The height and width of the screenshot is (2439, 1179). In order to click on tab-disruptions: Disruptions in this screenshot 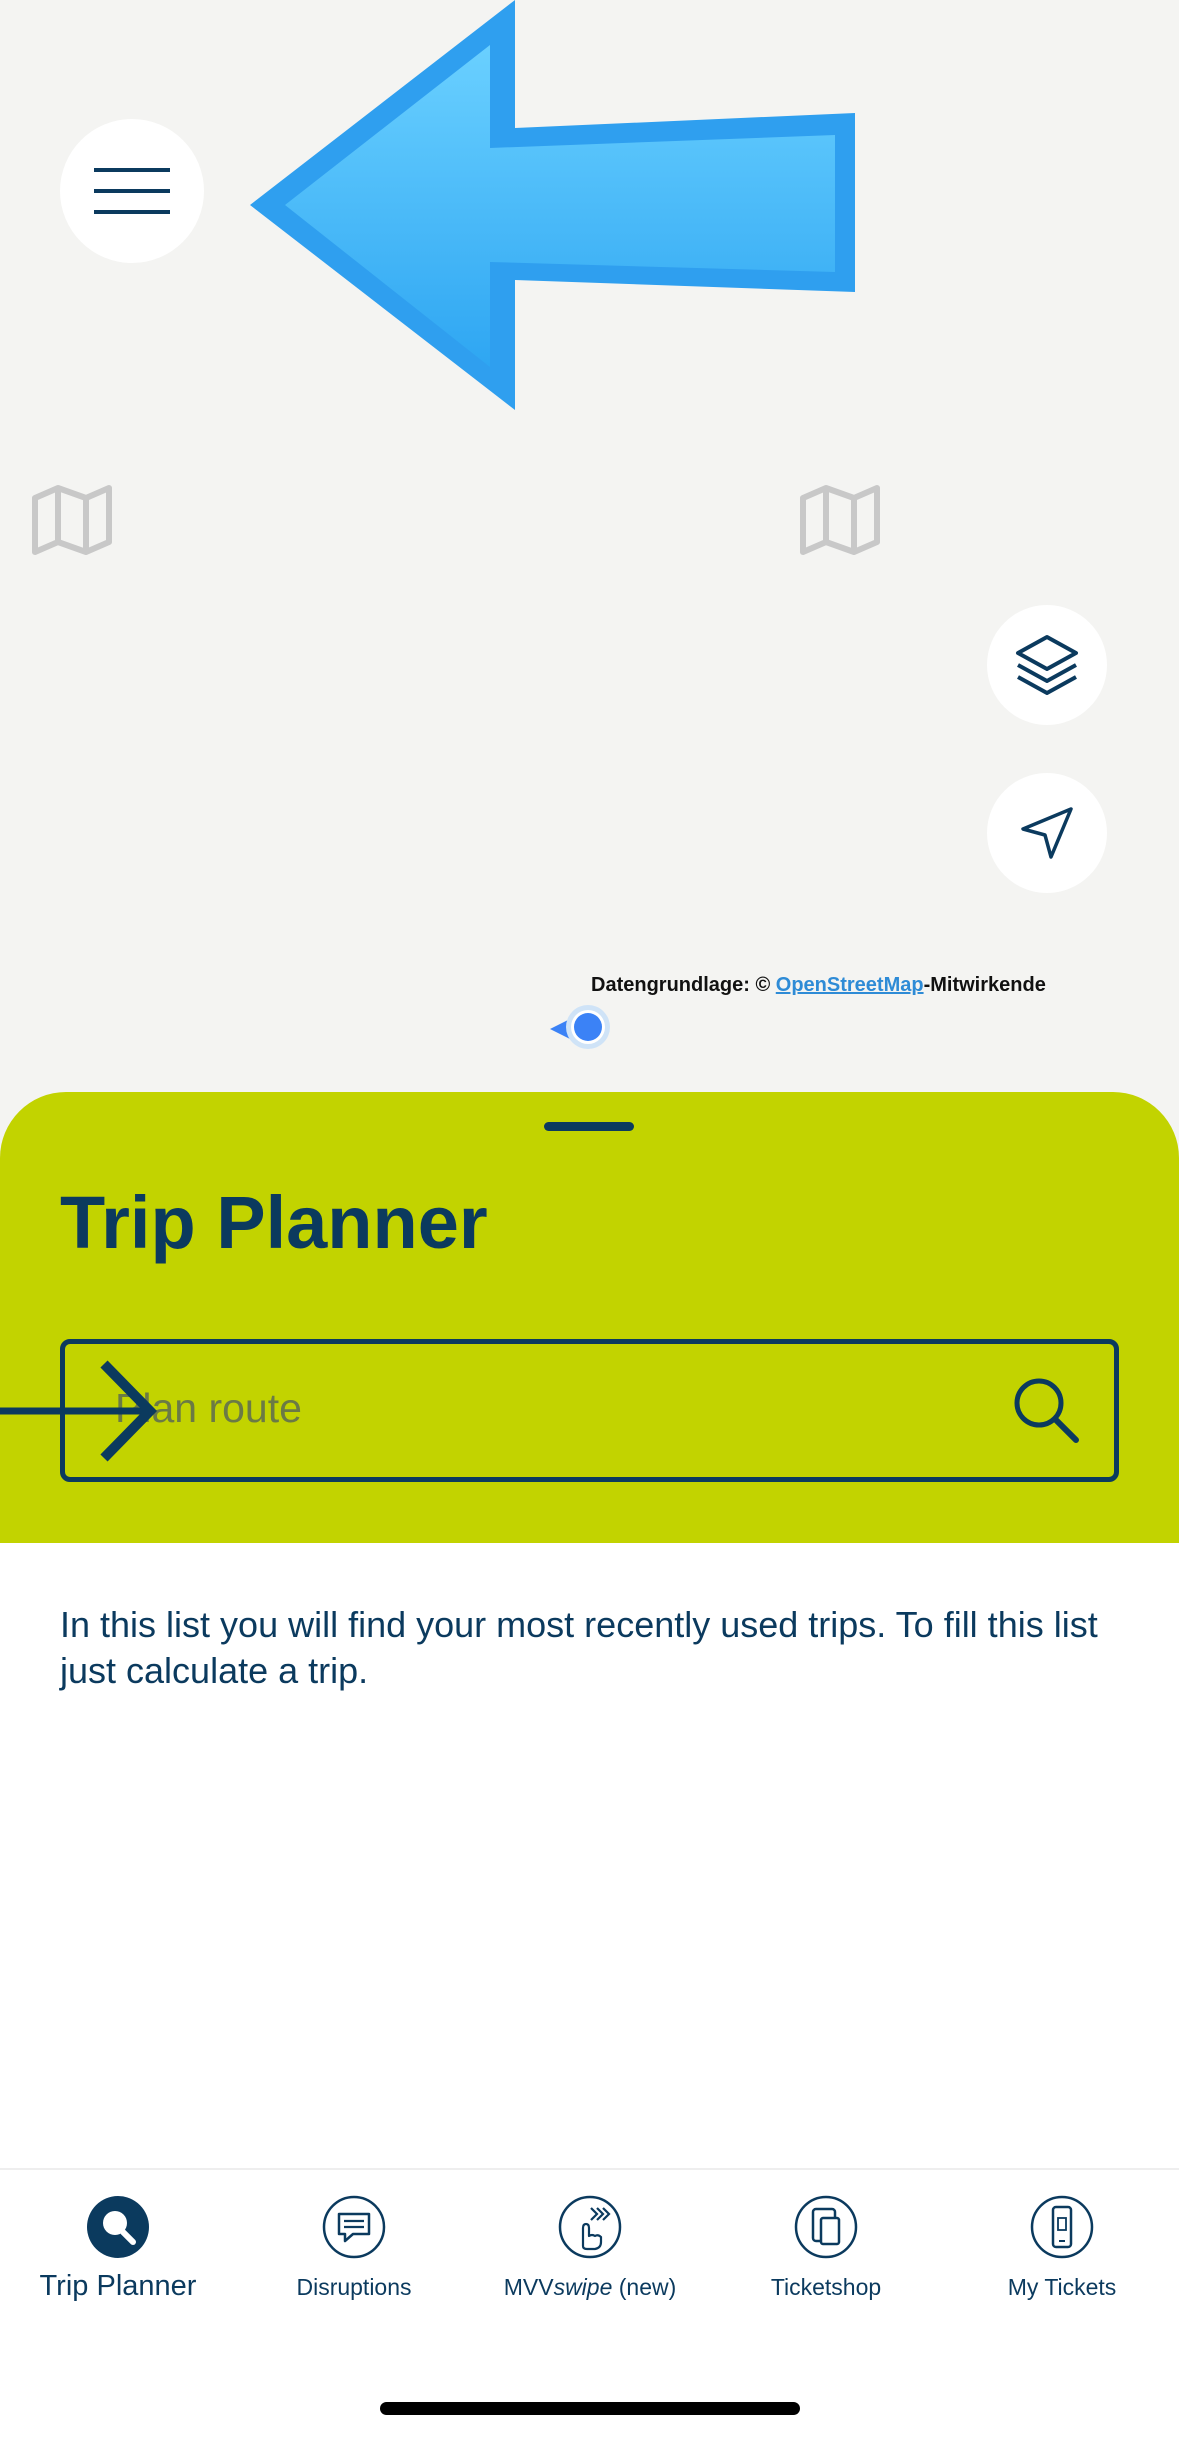, I will do `click(354, 2259)`.